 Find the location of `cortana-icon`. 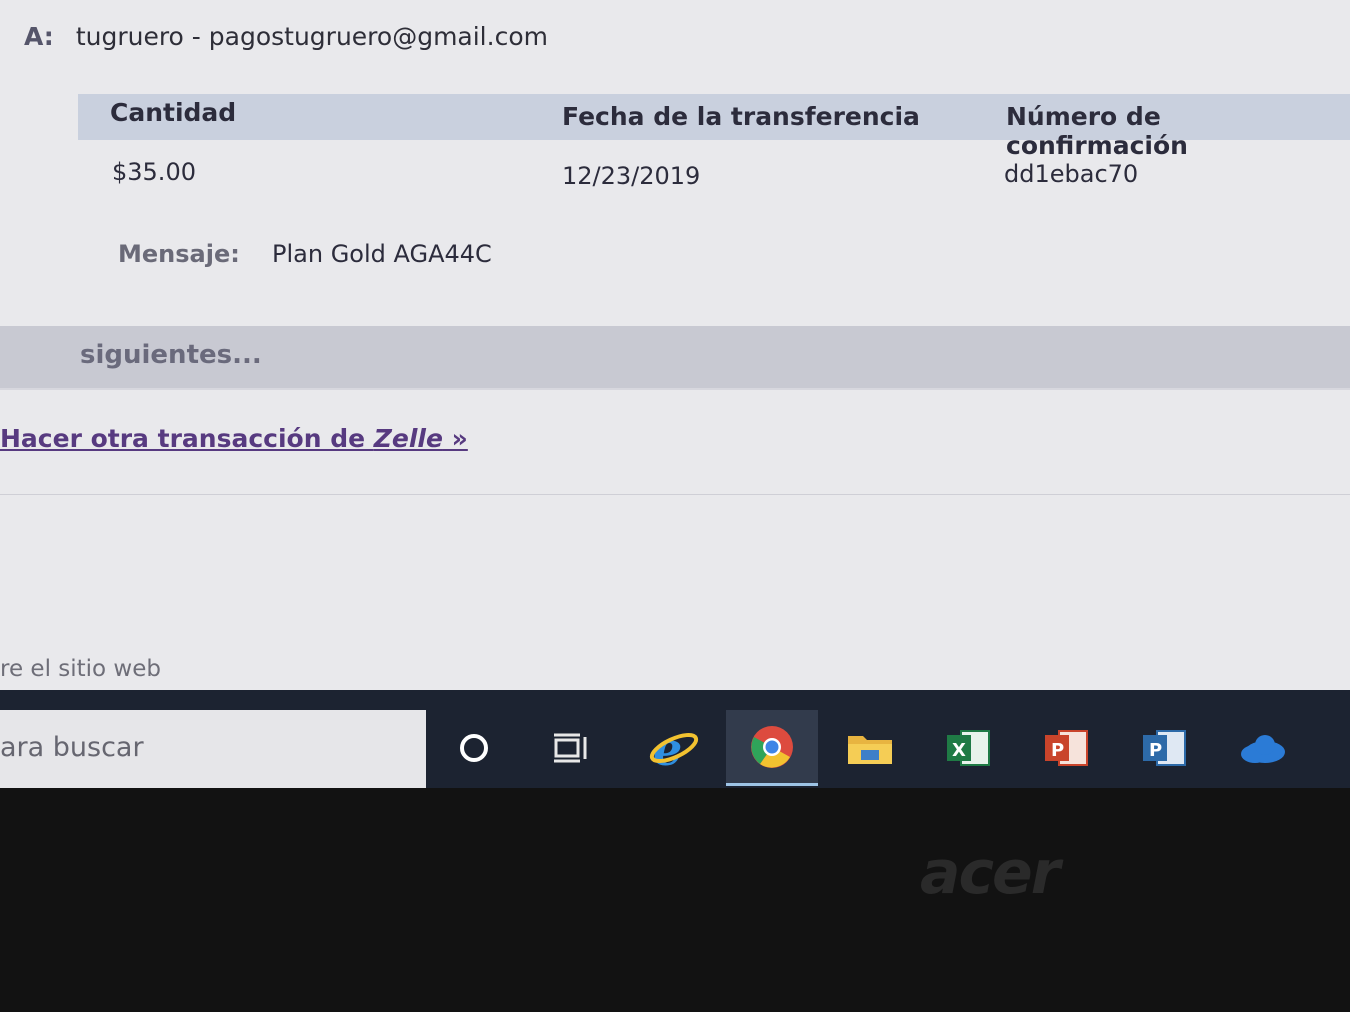

cortana-icon is located at coordinates (474, 748).